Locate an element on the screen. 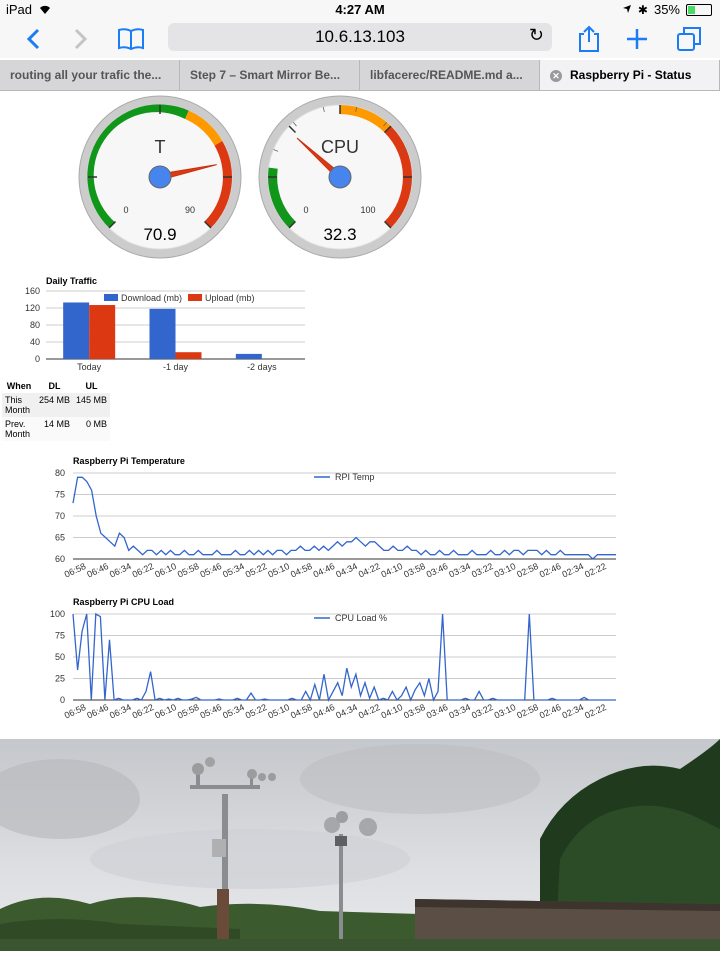  share-button is located at coordinates (589, 39).